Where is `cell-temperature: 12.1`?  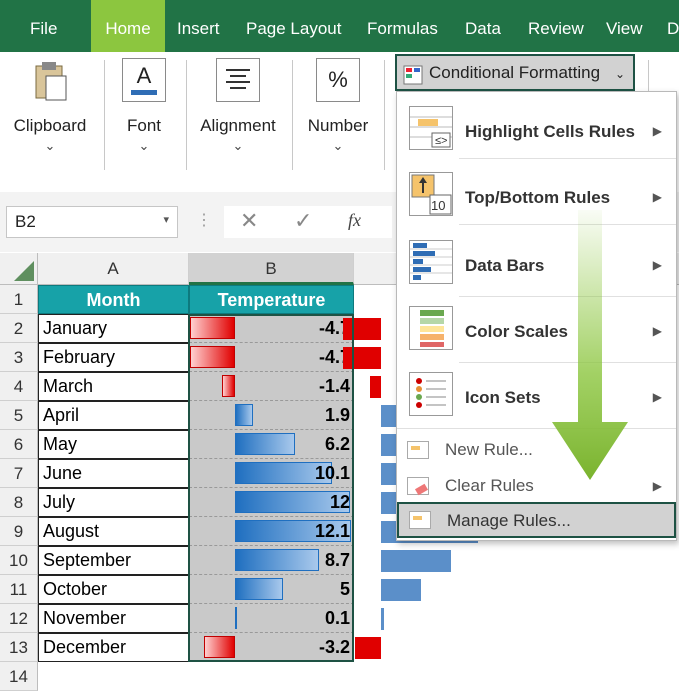
cell-temperature: 12.1 is located at coordinates (271, 531).